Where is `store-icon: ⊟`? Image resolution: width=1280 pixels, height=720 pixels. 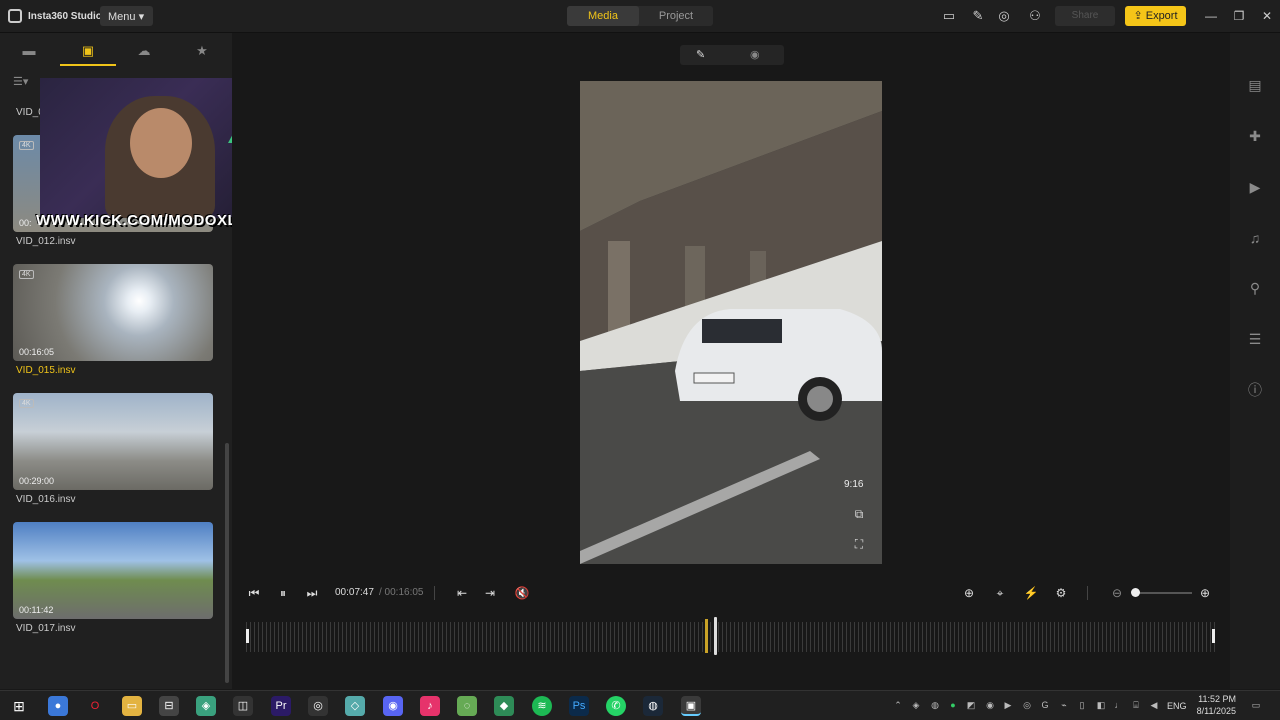
store-icon: ⊟ is located at coordinates (169, 706).